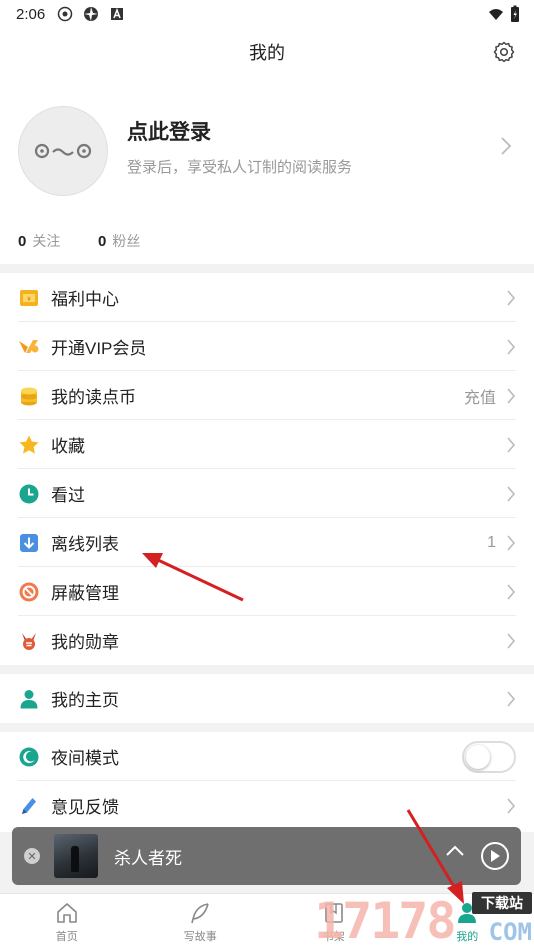 This screenshot has height=950, width=534. Describe the element at coordinates (489, 756) in the screenshot. I see `night-mode-toggle` at that location.